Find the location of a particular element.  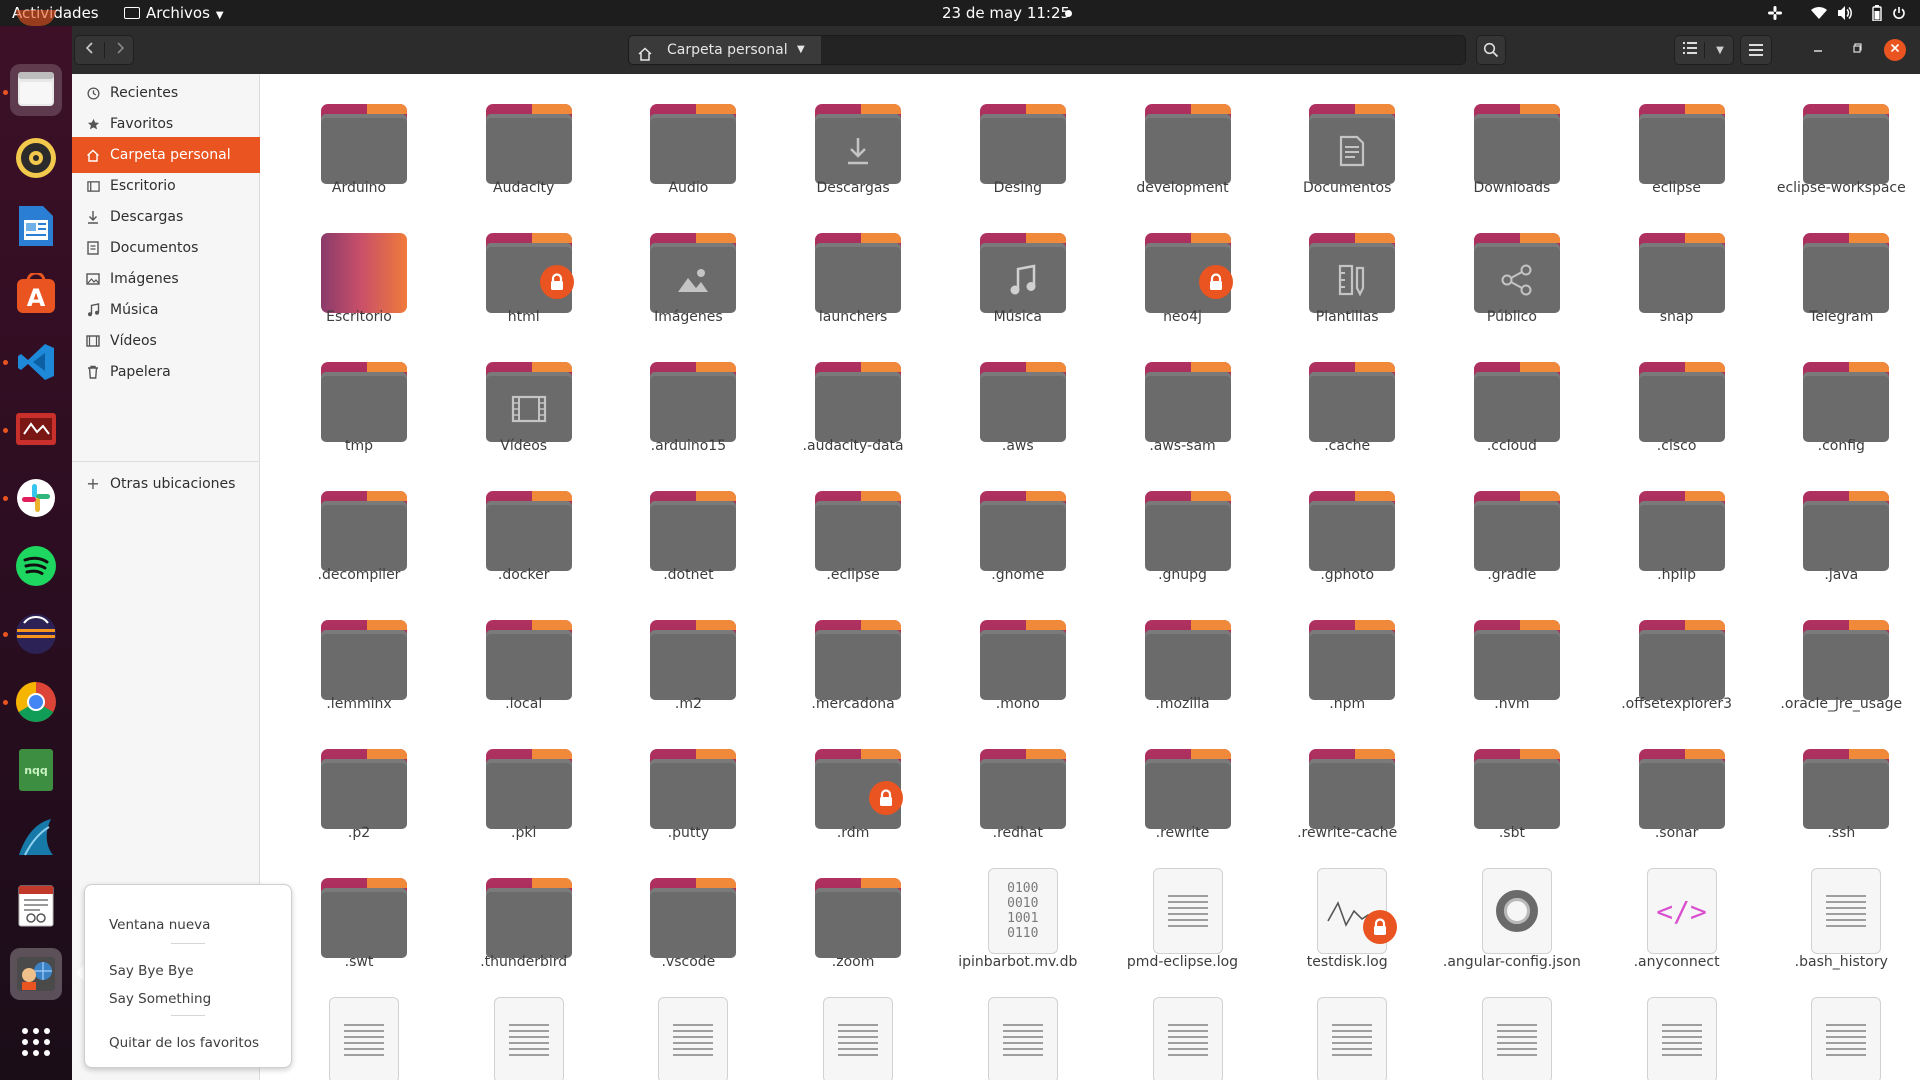

folder-item: Documentos is located at coordinates (1347, 143).